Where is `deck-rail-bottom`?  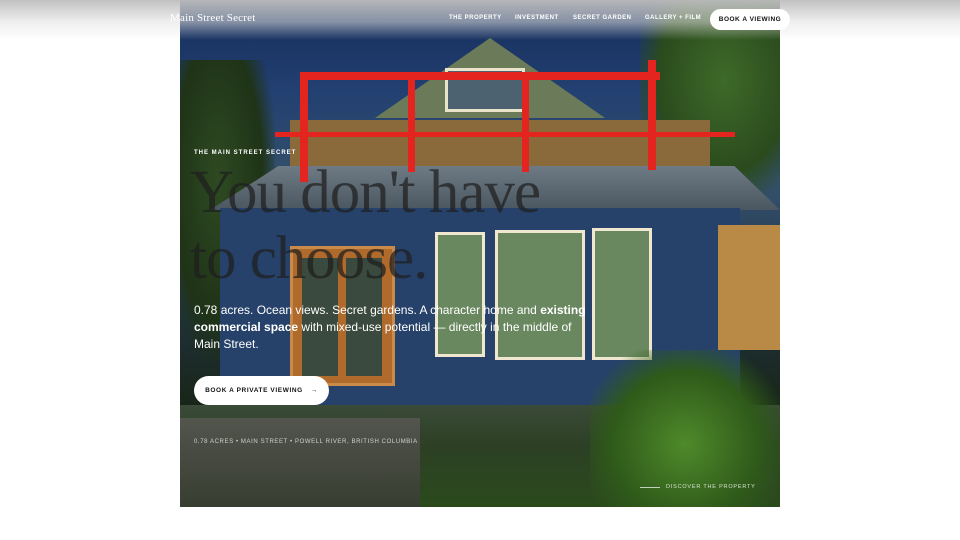 deck-rail-bottom is located at coordinates (505, 134).